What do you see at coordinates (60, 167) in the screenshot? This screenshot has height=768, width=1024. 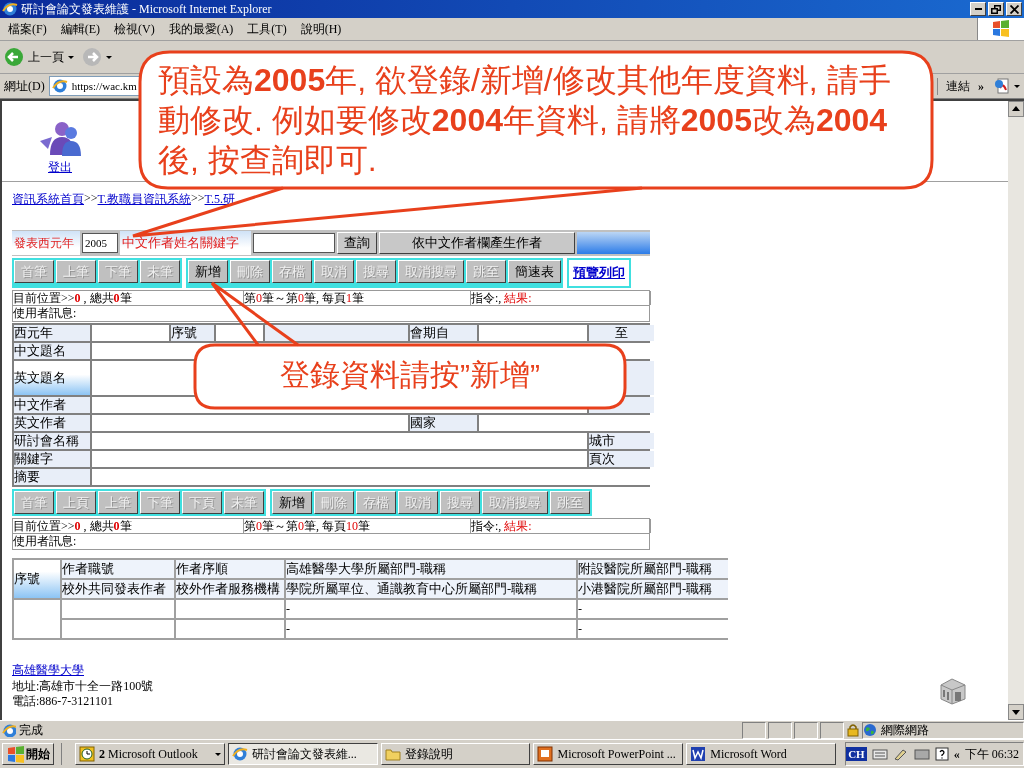 I see `logout-link: 登出` at bounding box center [60, 167].